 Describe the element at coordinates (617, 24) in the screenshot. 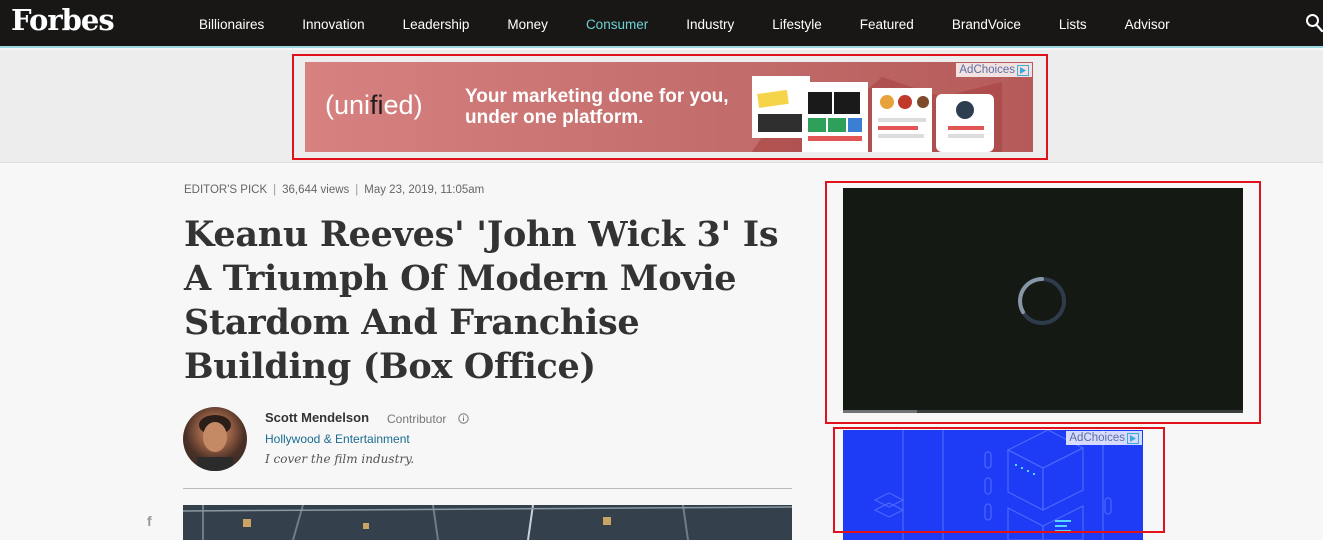

I see `nav-item-consumer: Consumer` at that location.